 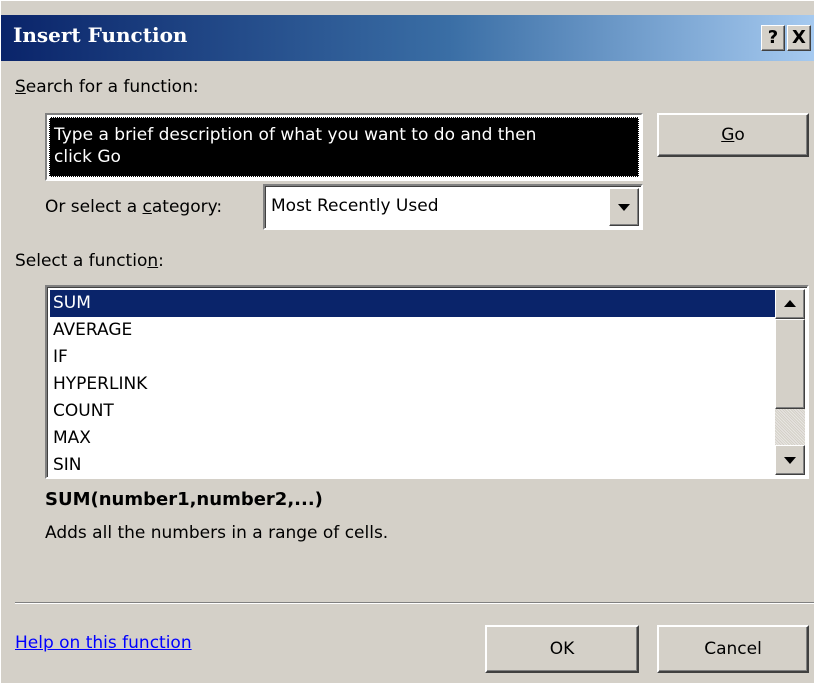 I want to click on search-label: Search for a function:, so click(x=107, y=87).